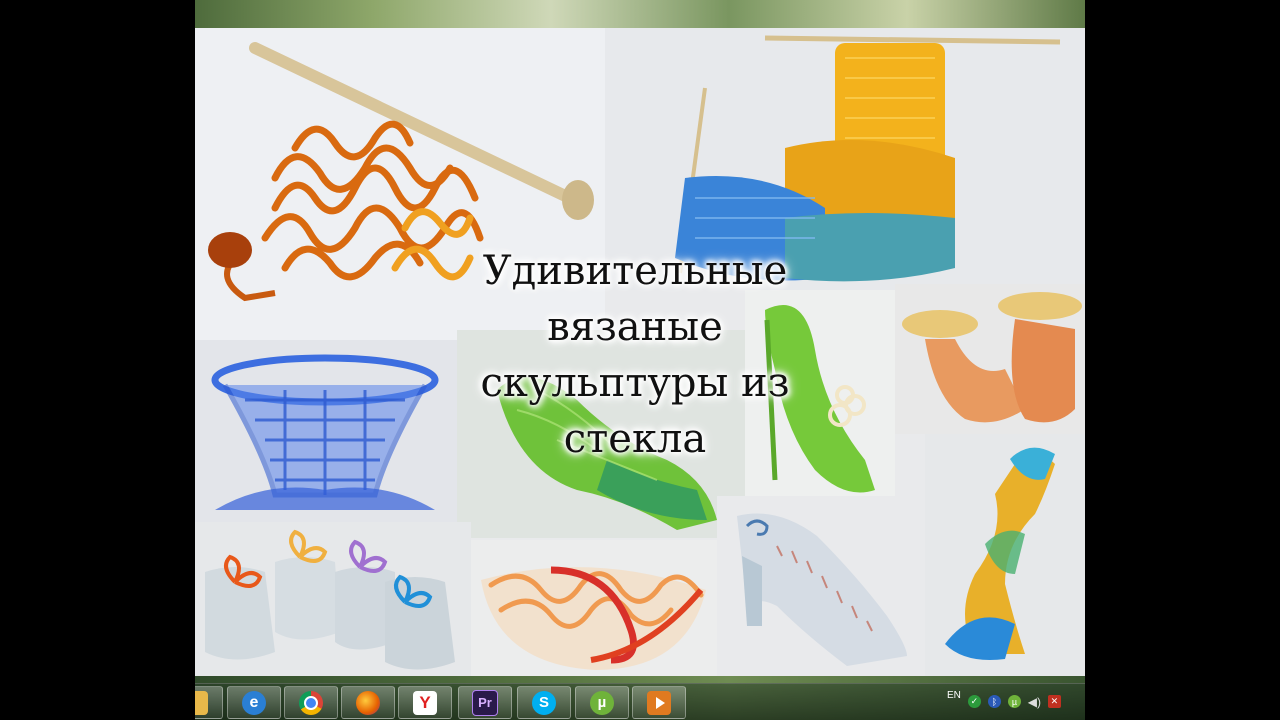 This screenshot has height=720, width=1280. What do you see at coordinates (954, 695) in the screenshot?
I see `language-indicator: EN` at bounding box center [954, 695].